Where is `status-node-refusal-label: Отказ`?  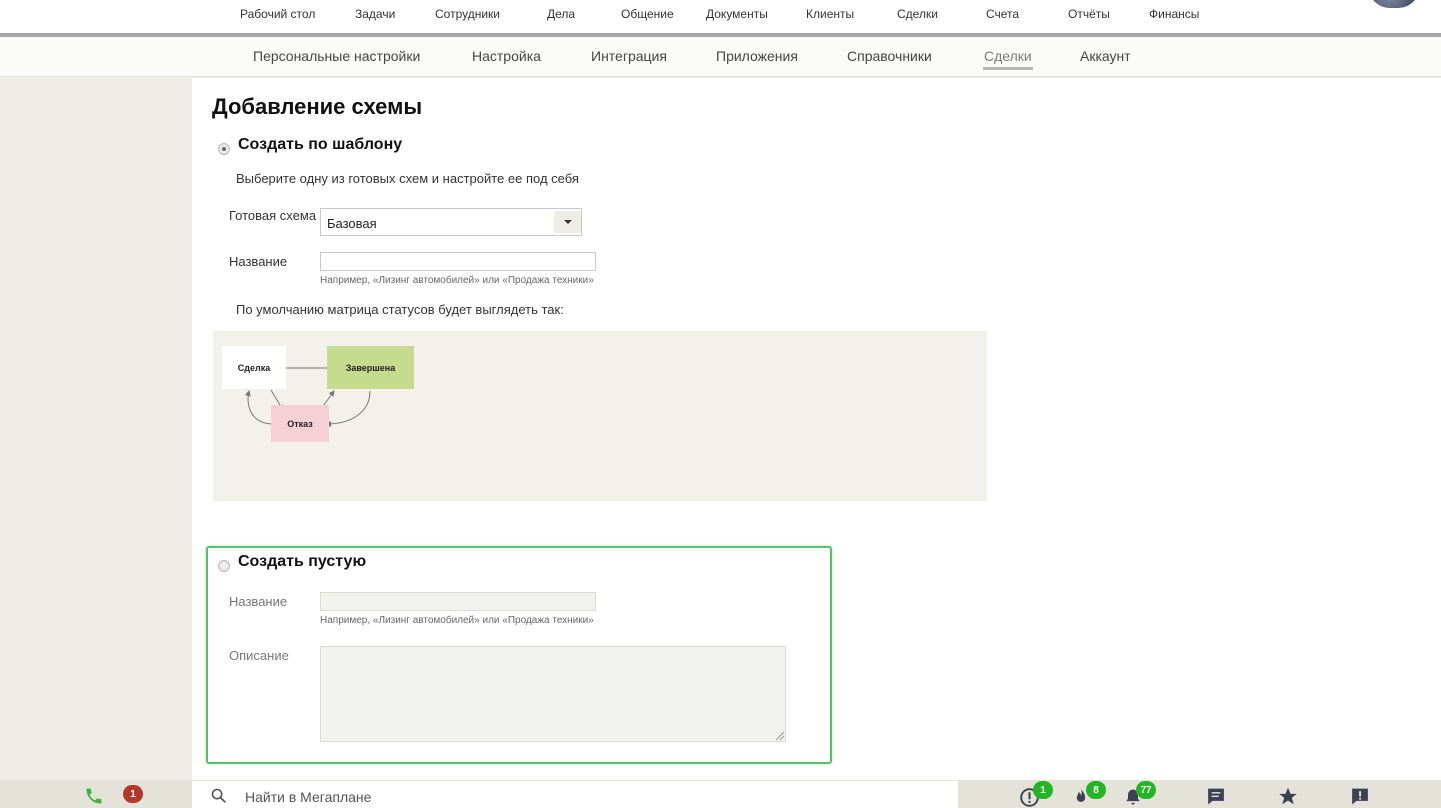
status-node-refusal-label: Отказ is located at coordinates (300, 423).